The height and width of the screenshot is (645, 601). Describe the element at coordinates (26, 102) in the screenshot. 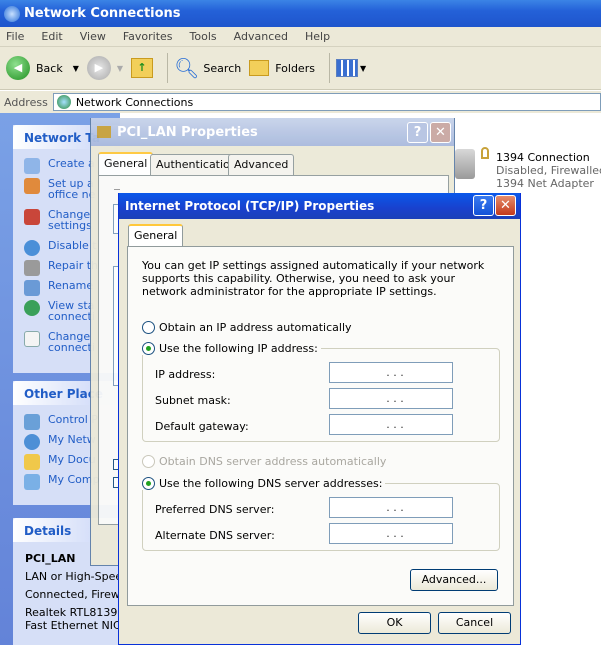

I see `address-label: Address` at that location.